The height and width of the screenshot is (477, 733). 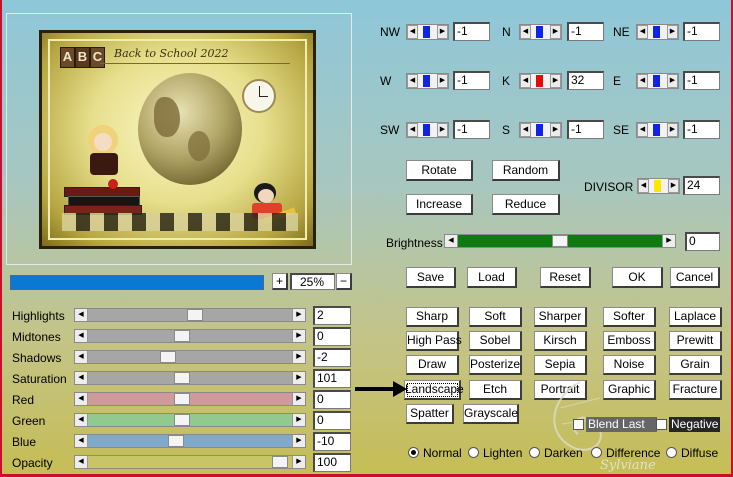 What do you see at coordinates (596, 452) in the screenshot?
I see `blend-mode-radio-difference` at bounding box center [596, 452].